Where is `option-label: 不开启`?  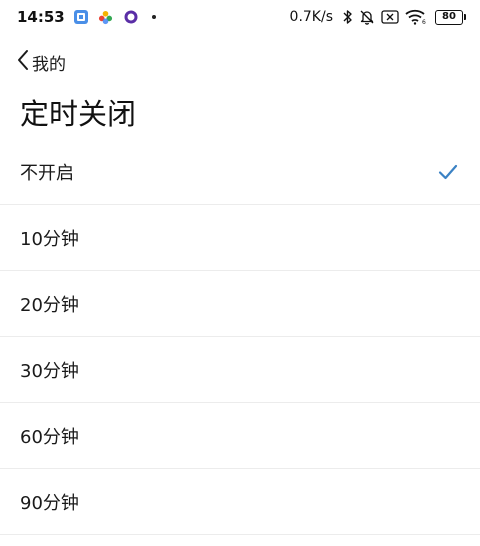
option-label: 不开启 is located at coordinates (47, 173).